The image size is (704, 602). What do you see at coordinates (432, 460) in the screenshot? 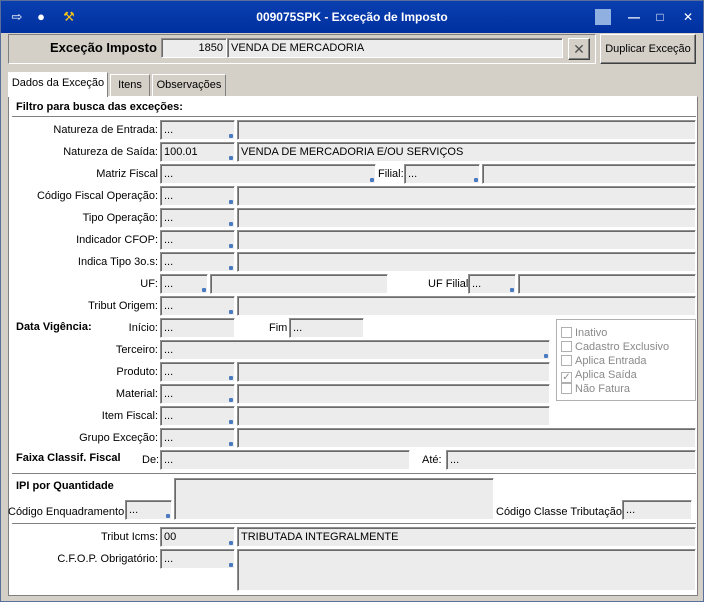
I see `ate-label: Até:` at bounding box center [432, 460].